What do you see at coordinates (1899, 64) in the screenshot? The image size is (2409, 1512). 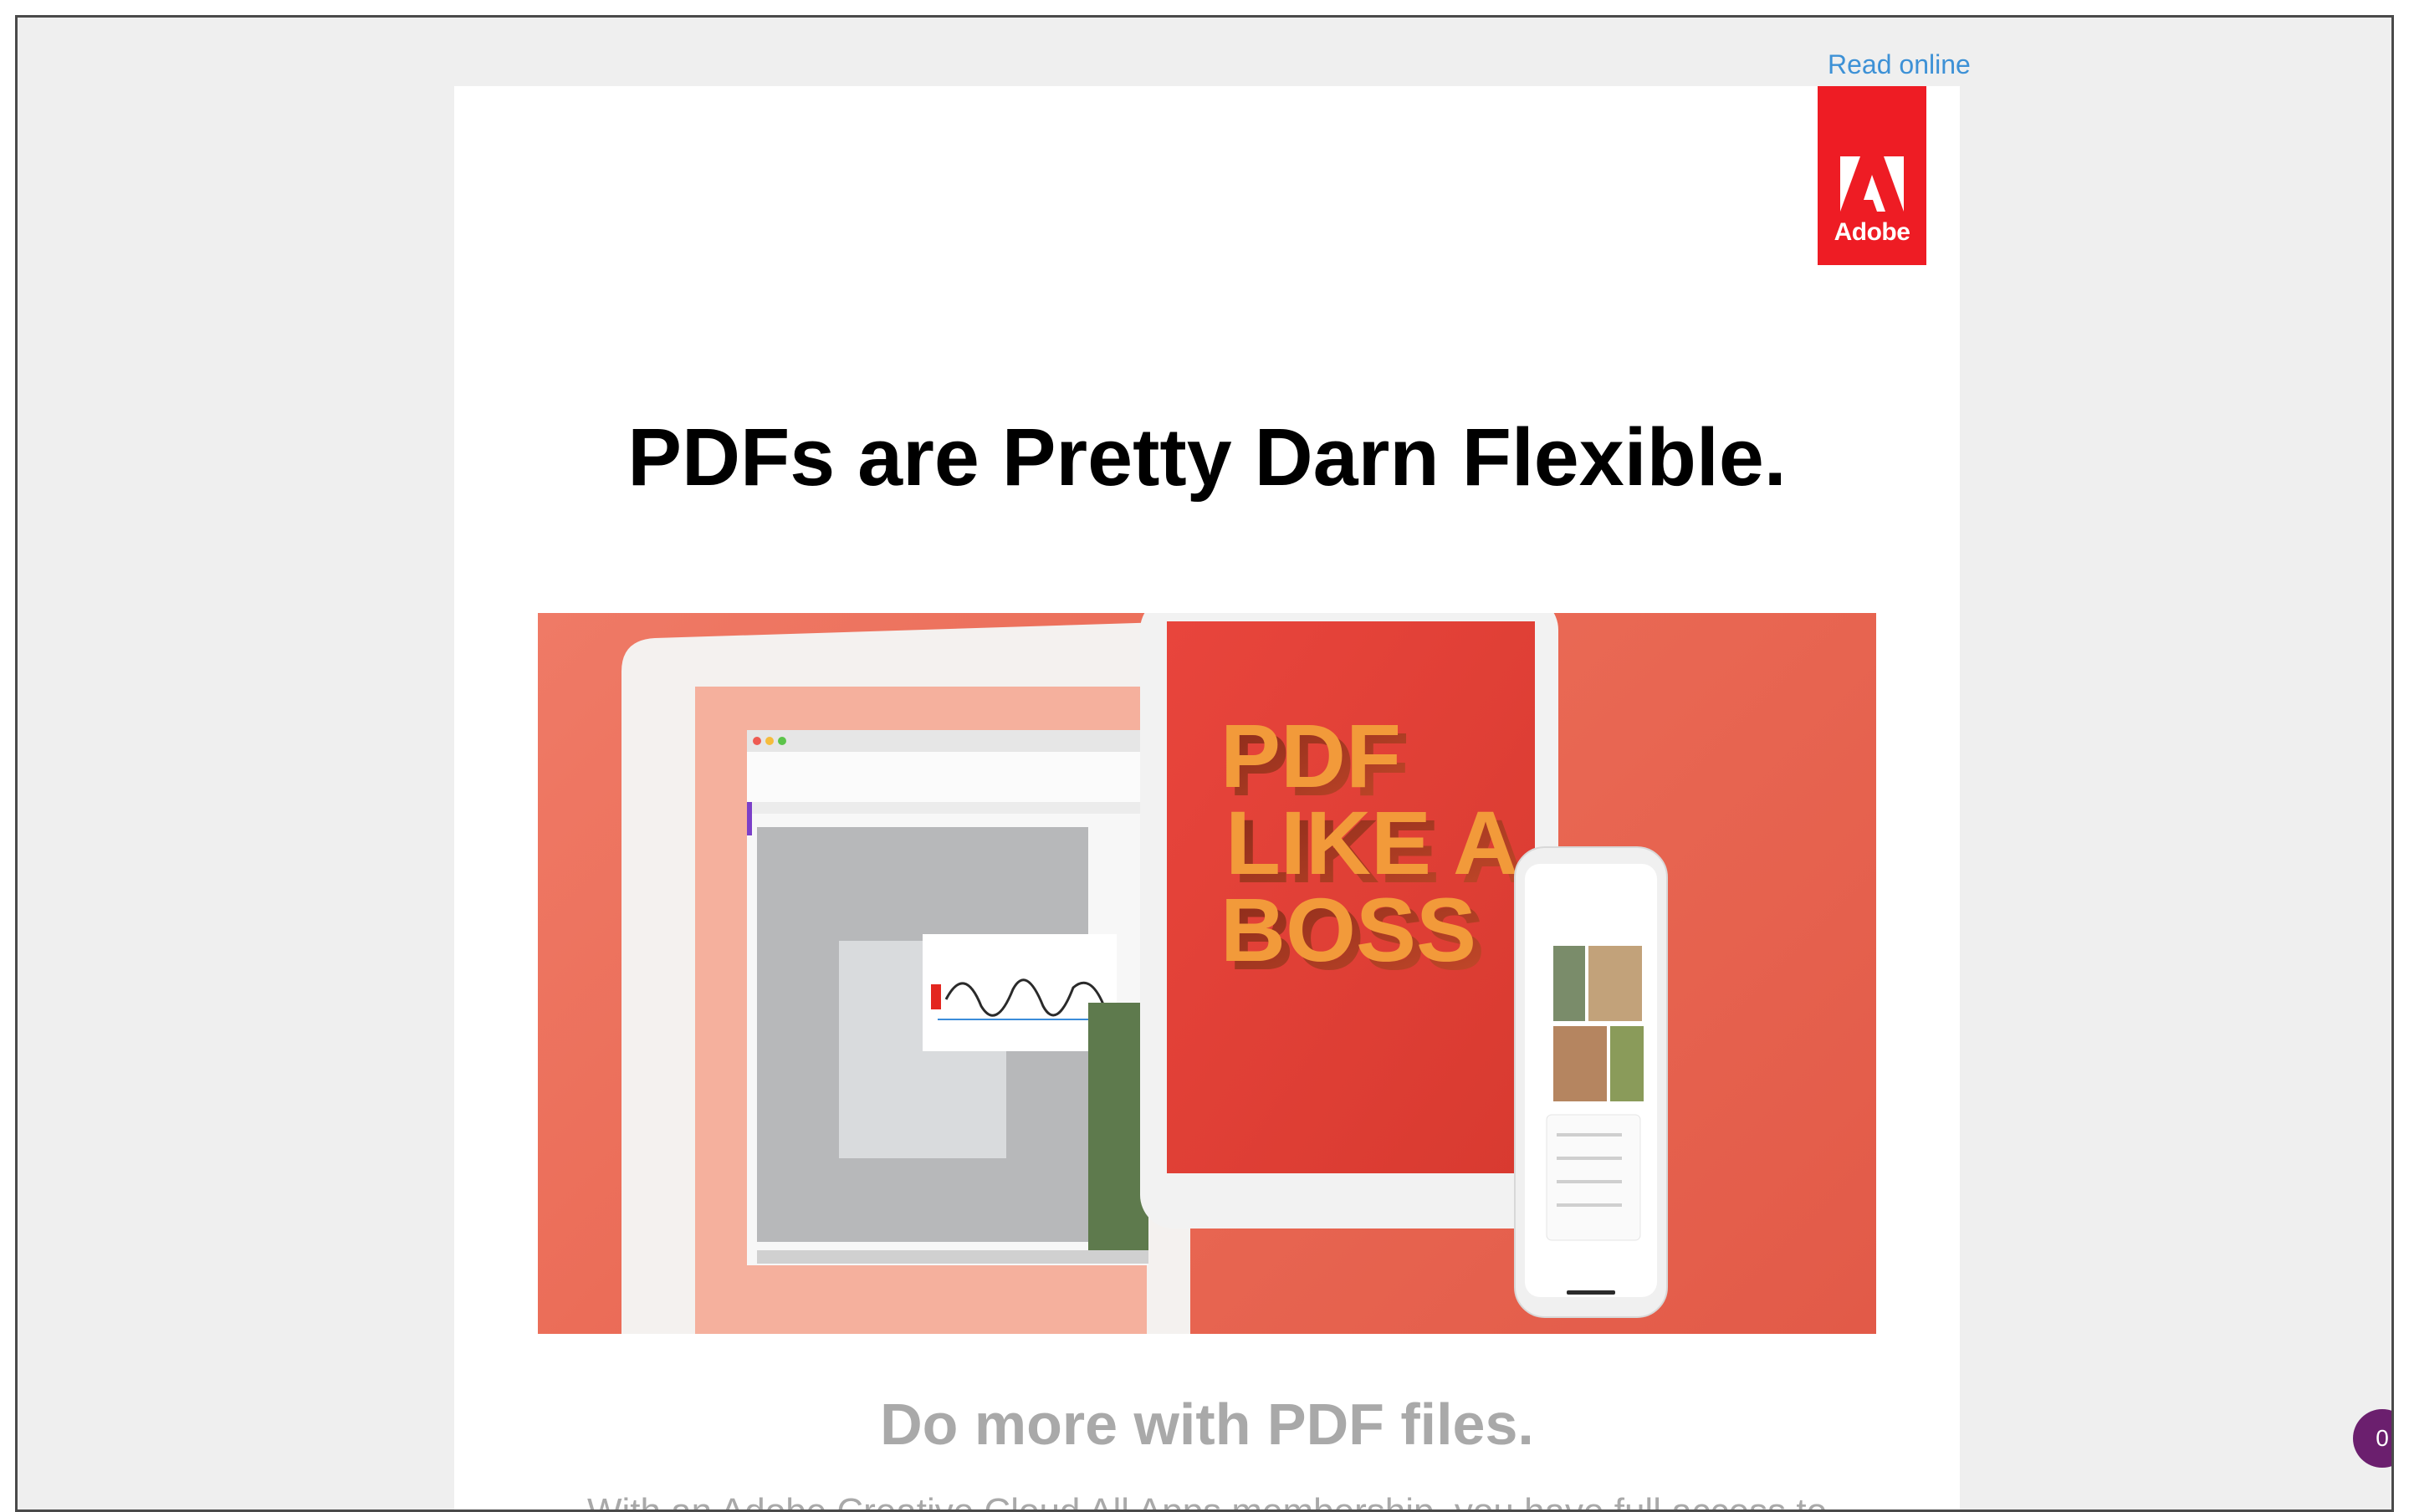 I see `read-online-link: Read online` at bounding box center [1899, 64].